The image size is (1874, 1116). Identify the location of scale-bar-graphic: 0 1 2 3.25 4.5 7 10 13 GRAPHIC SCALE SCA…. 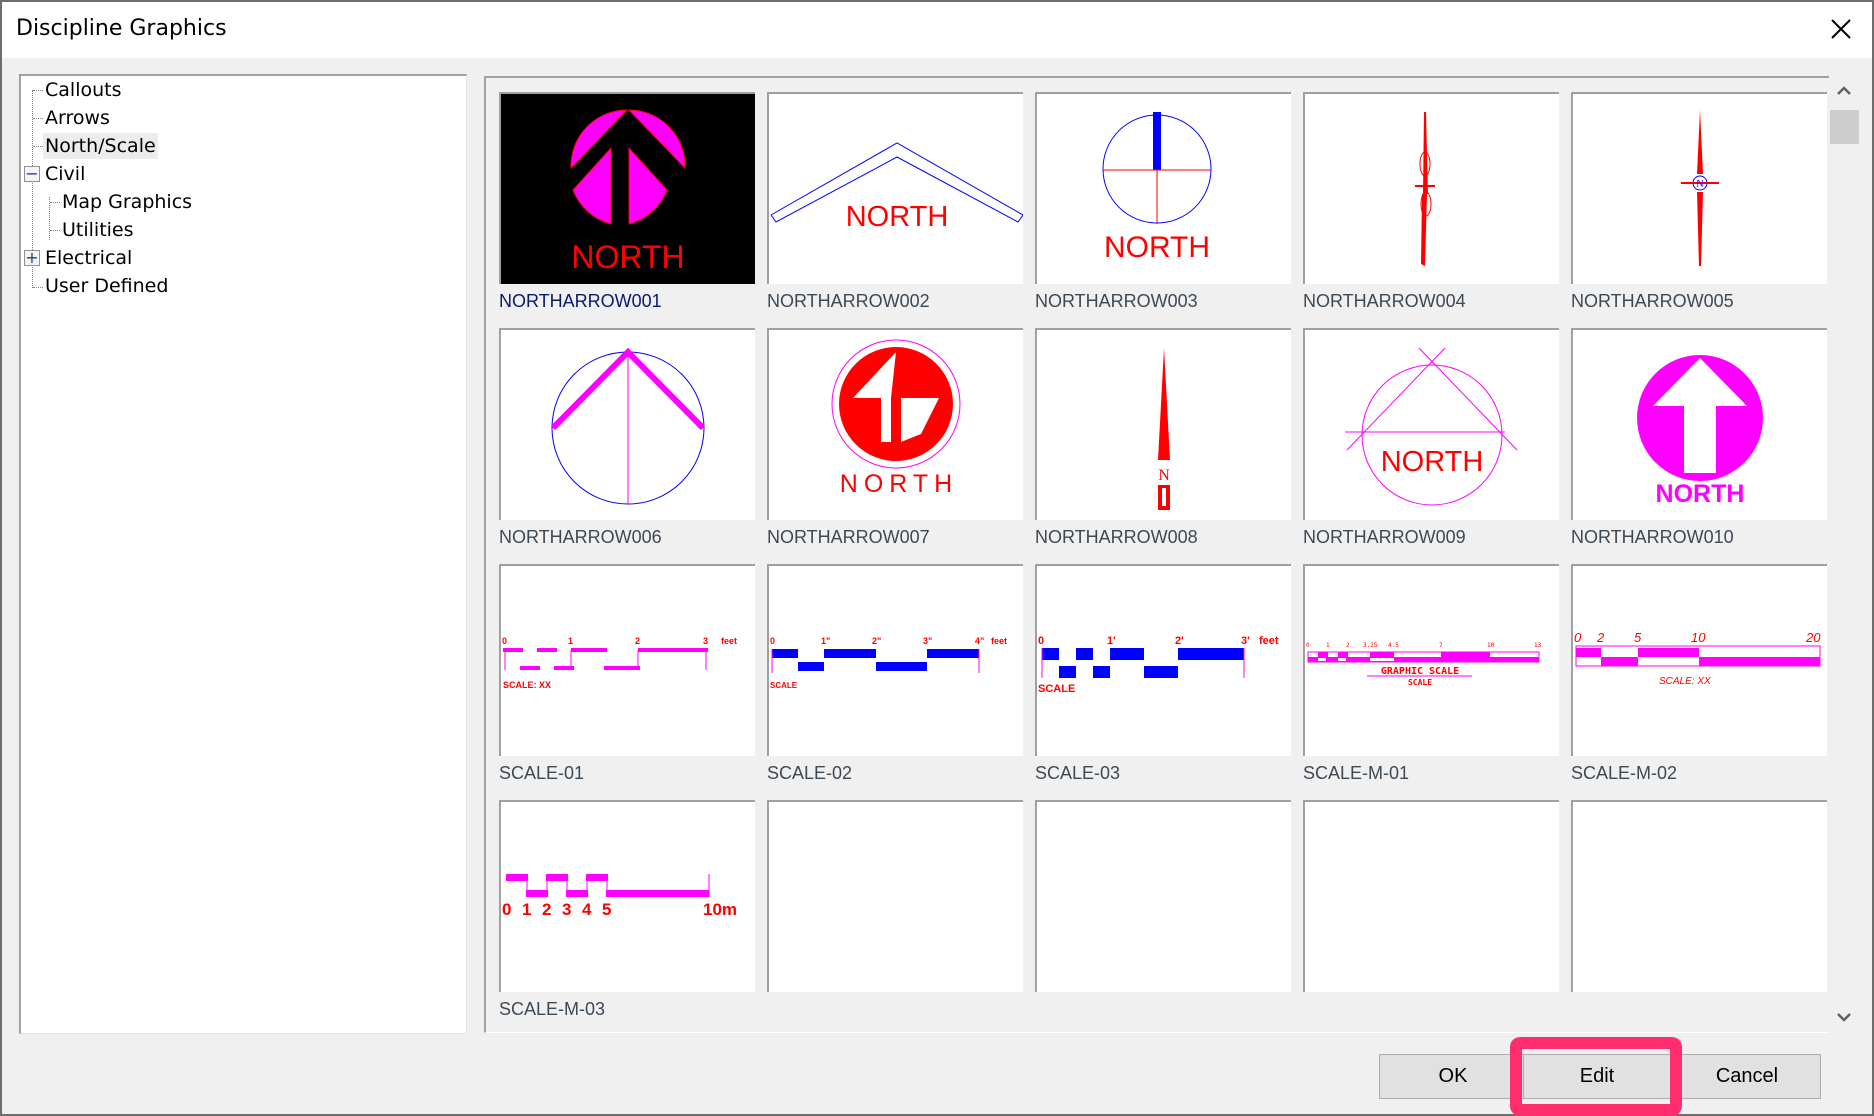
(1424, 664).